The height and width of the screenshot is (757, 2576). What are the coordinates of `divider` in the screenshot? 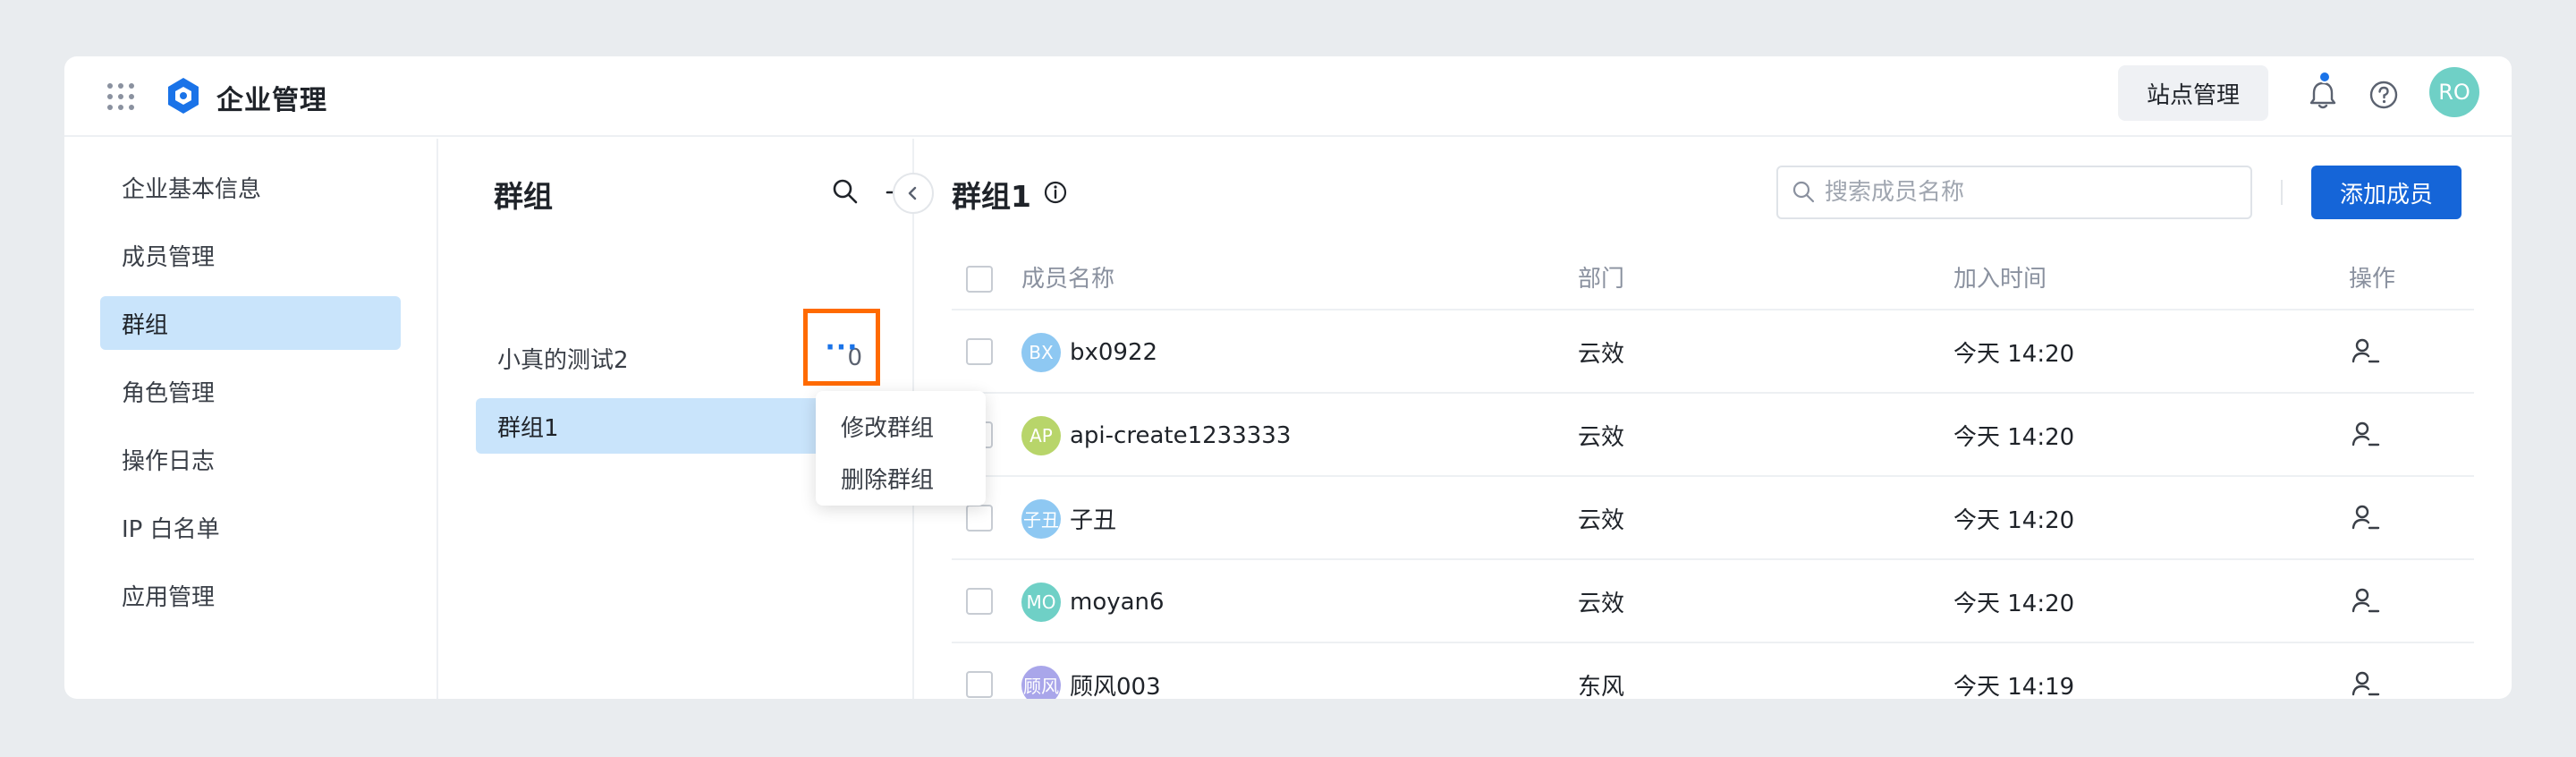 It's located at (2282, 192).